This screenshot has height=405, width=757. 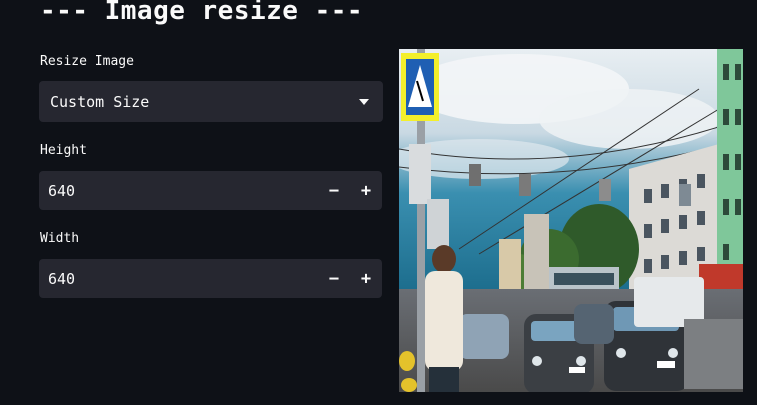 What do you see at coordinates (178, 191) in the screenshot?
I see `height-input: 640` at bounding box center [178, 191].